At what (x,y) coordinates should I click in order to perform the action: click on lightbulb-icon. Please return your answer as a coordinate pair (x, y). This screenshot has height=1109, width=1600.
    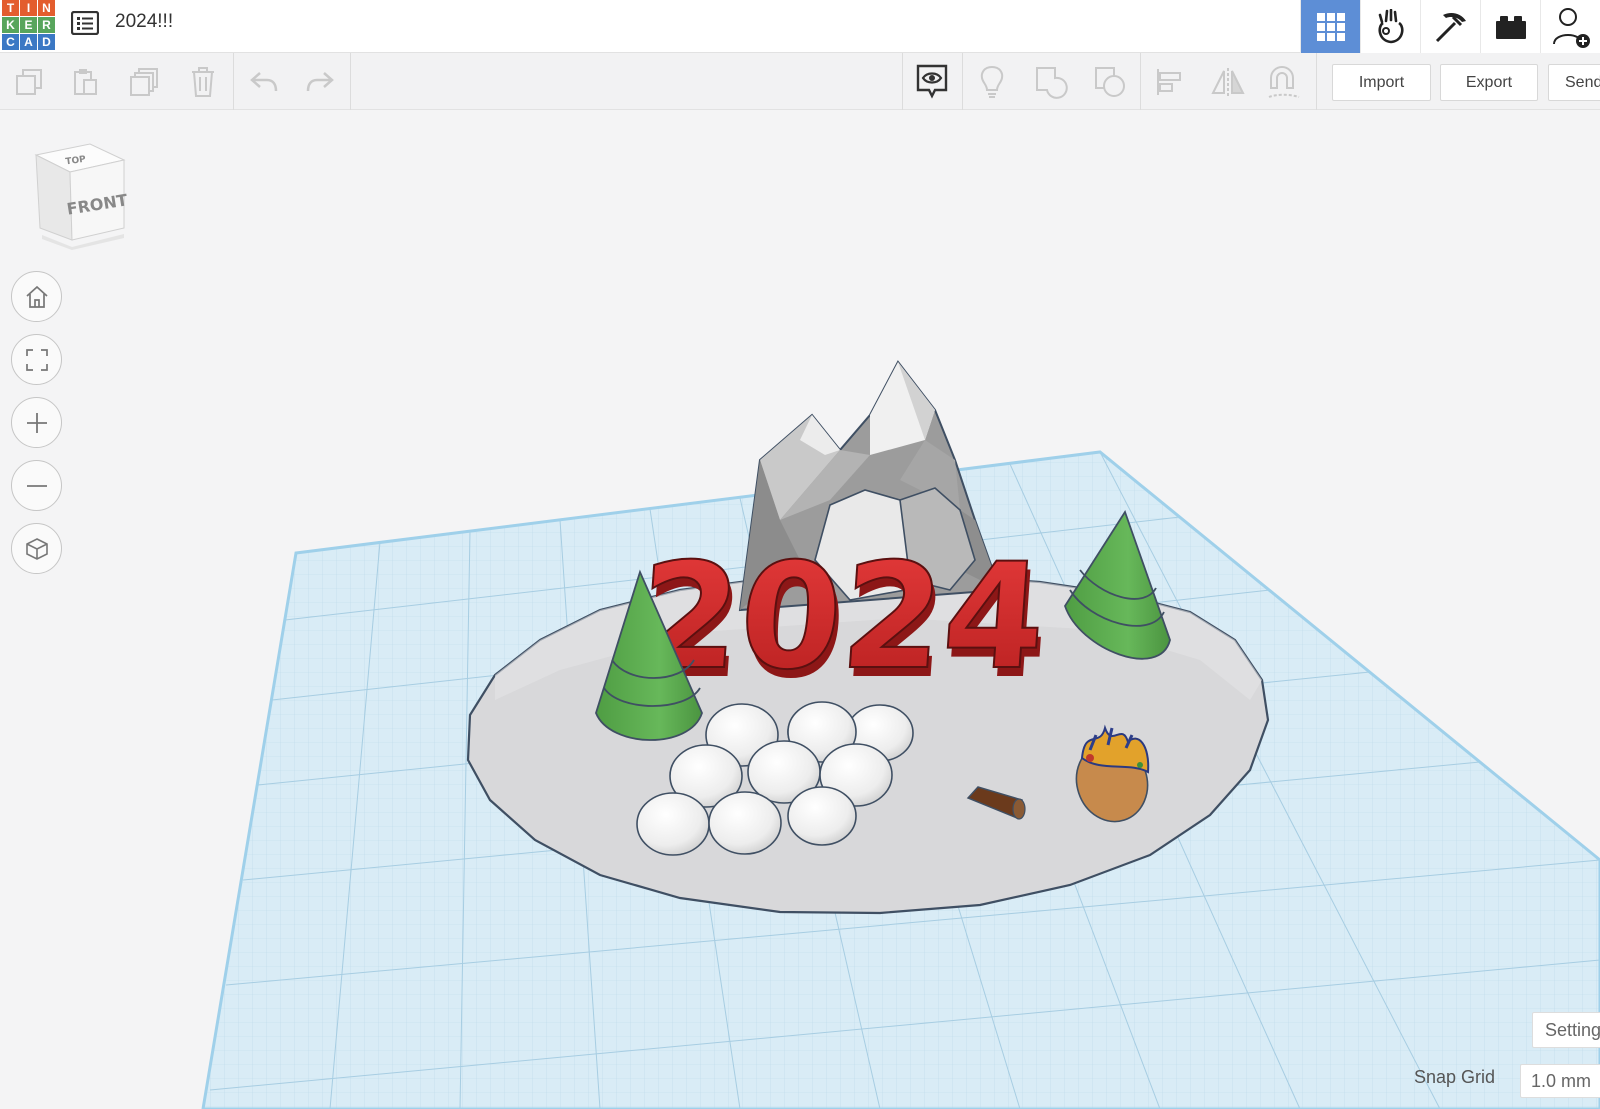
    Looking at the image, I should click on (992, 81).